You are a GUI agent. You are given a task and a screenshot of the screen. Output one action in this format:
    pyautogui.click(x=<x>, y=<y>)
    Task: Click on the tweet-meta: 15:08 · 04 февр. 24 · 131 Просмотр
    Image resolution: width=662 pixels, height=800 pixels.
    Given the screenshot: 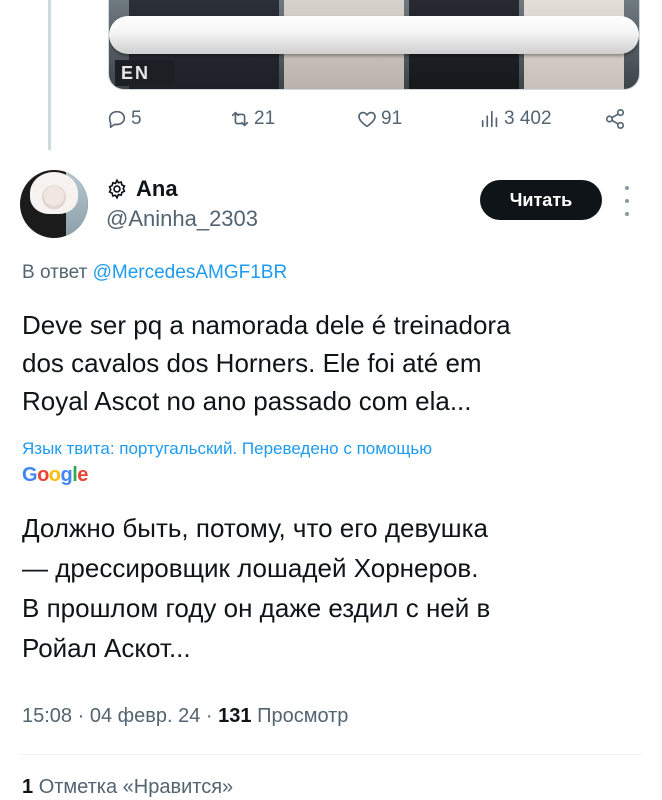 What is the action you would take?
    pyautogui.click(x=185, y=716)
    